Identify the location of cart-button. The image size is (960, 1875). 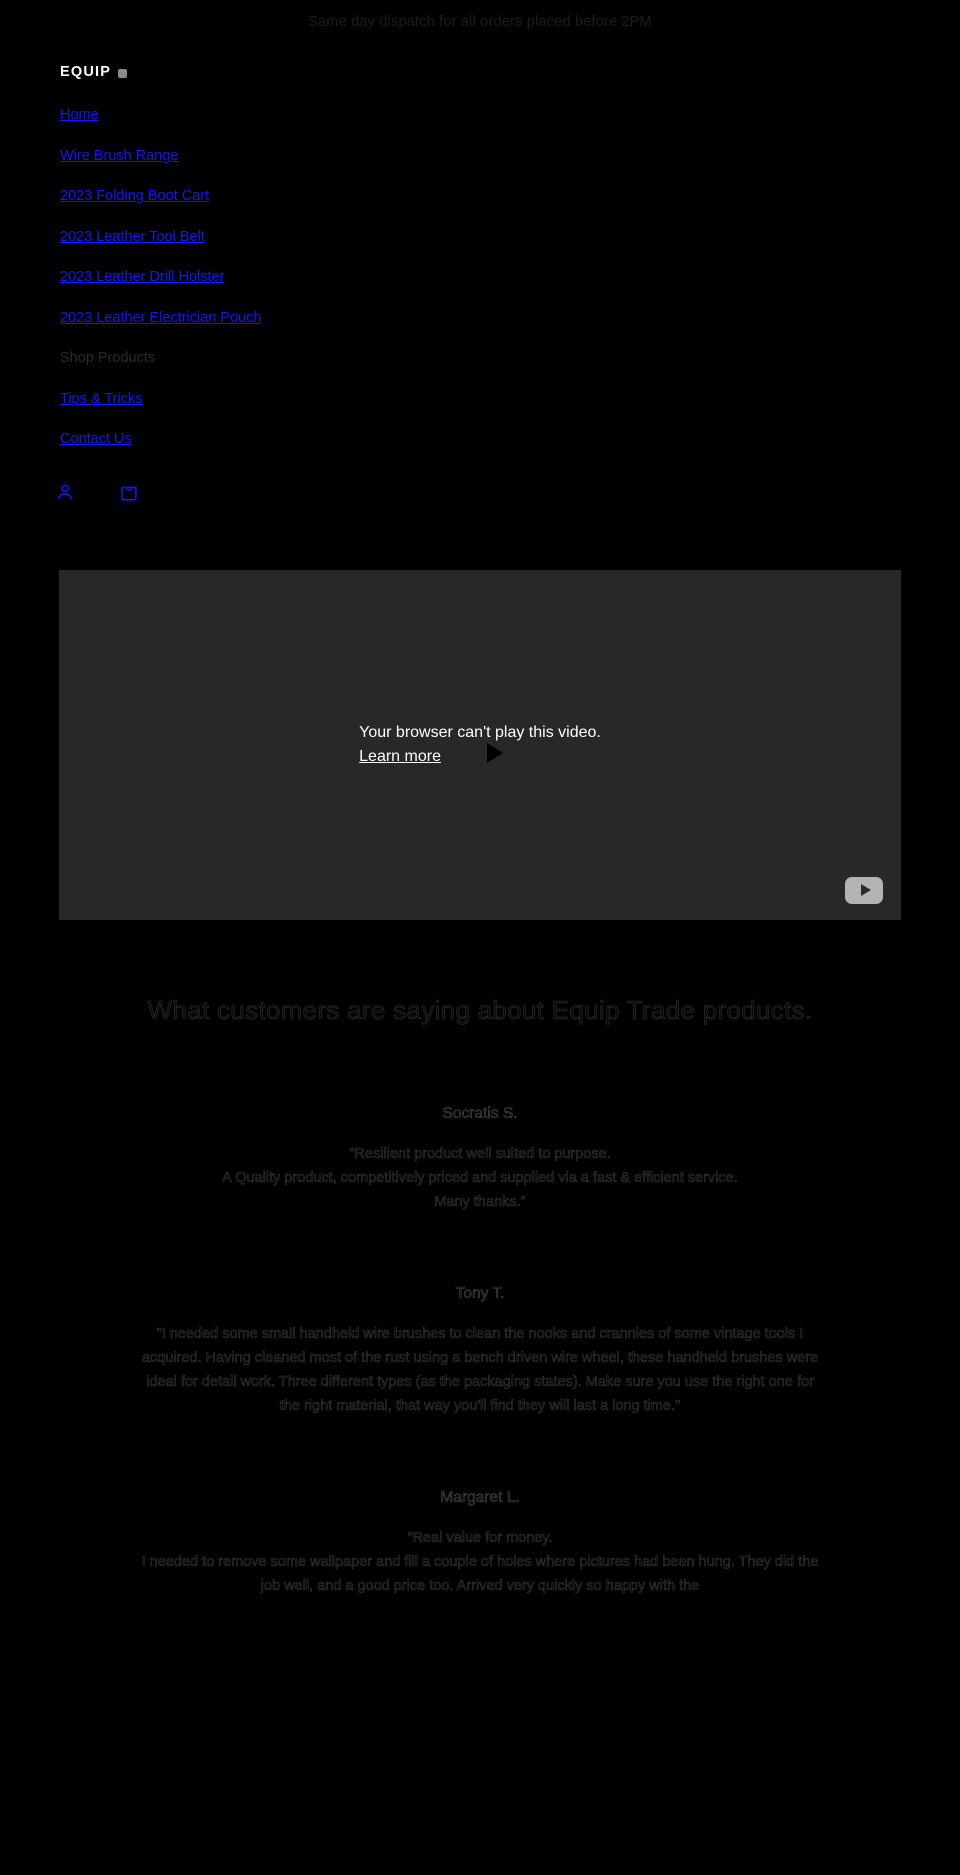
(129, 492).